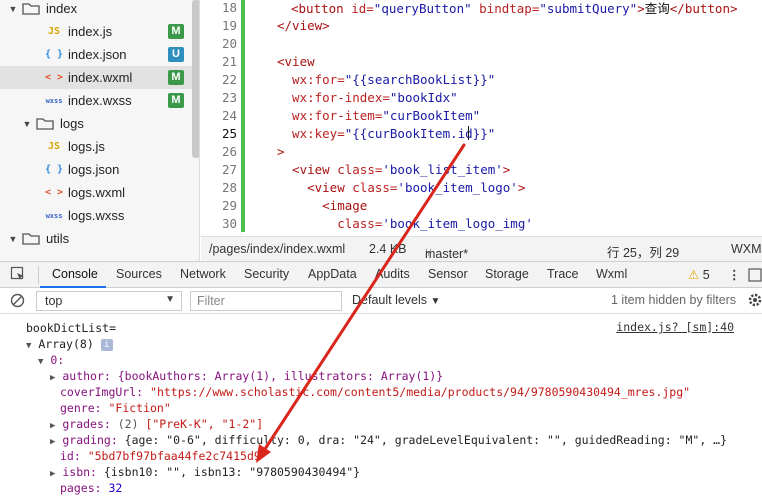  What do you see at coordinates (156, 424) in the screenshot?
I see `prop-grades: ▶ grades: (2) ["PreK-K", "1-2"]` at bounding box center [156, 424].